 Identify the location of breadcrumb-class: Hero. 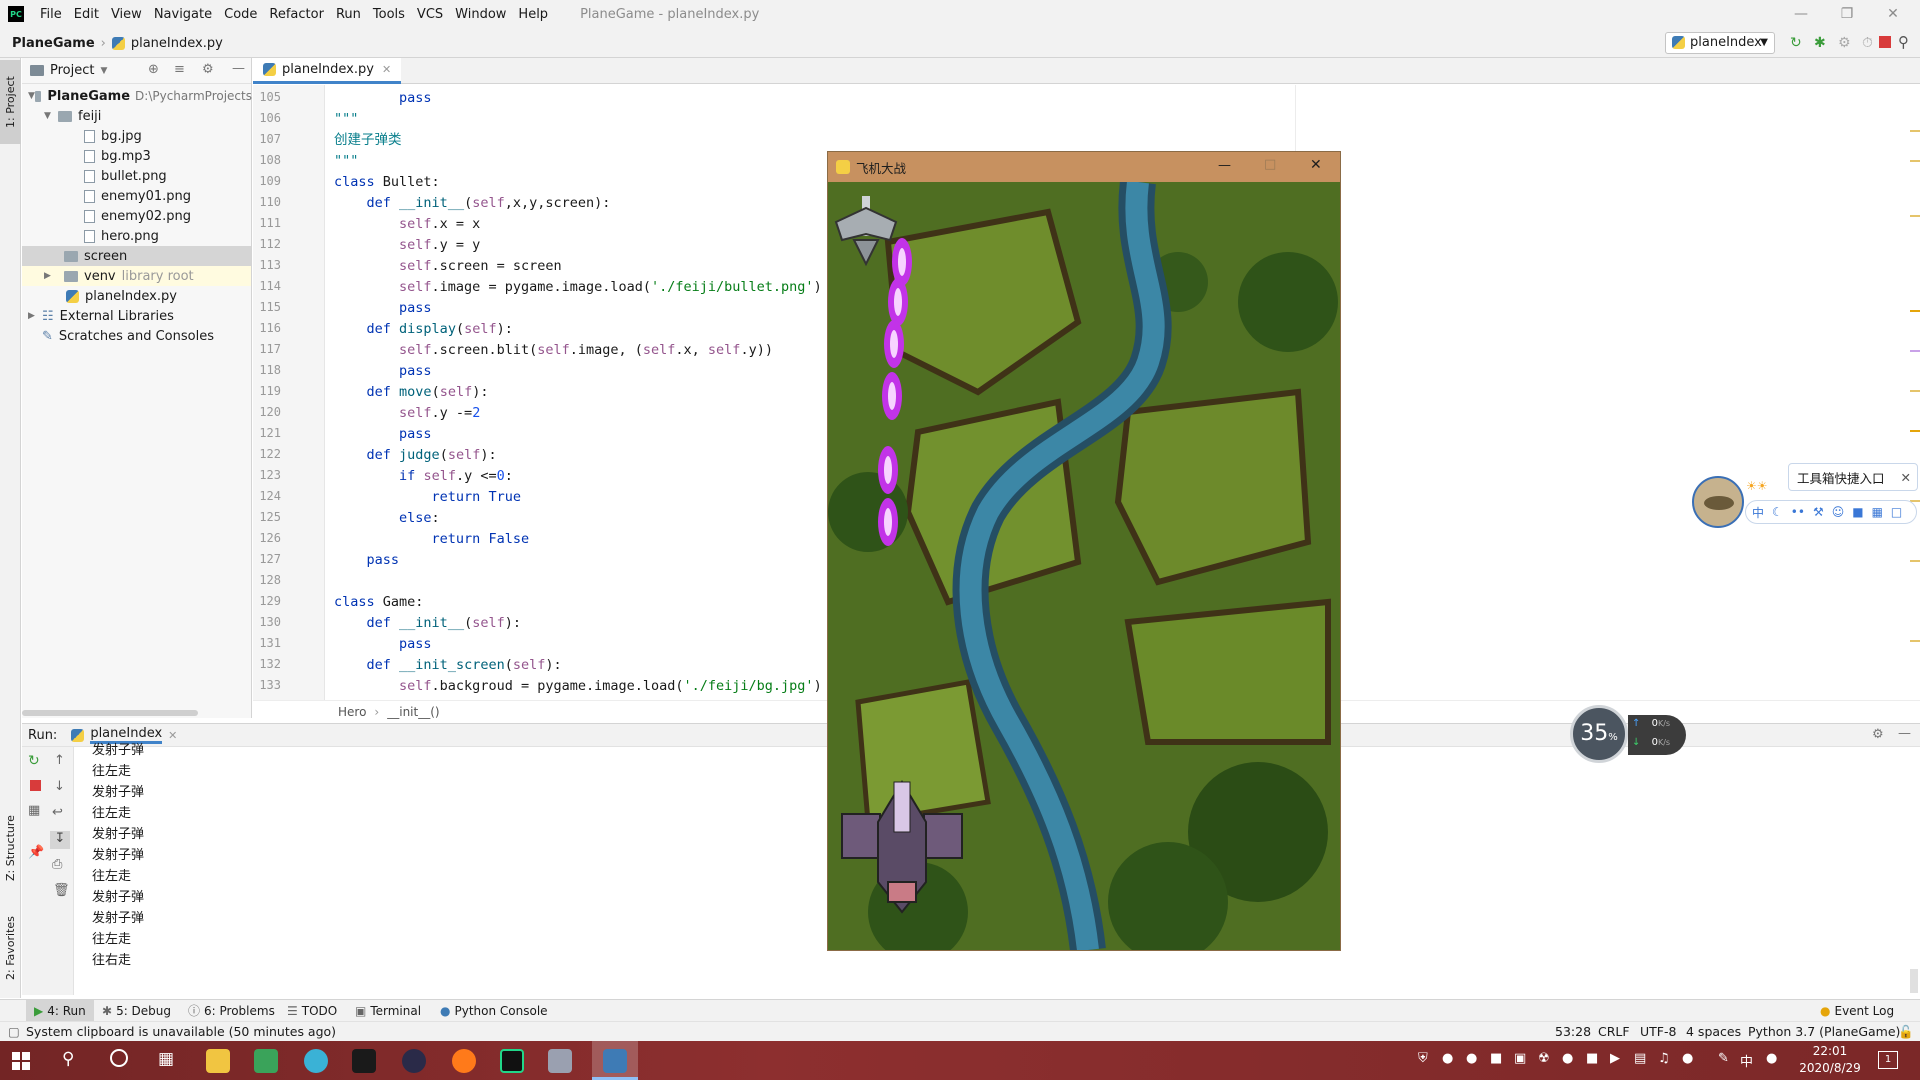
(352, 712).